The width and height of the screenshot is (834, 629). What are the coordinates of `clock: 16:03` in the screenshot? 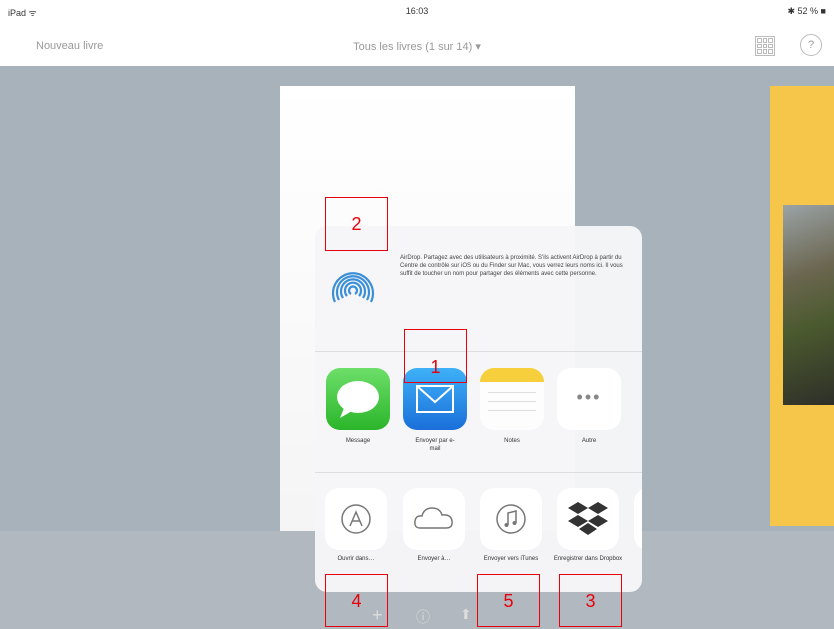 It's located at (417, 11).